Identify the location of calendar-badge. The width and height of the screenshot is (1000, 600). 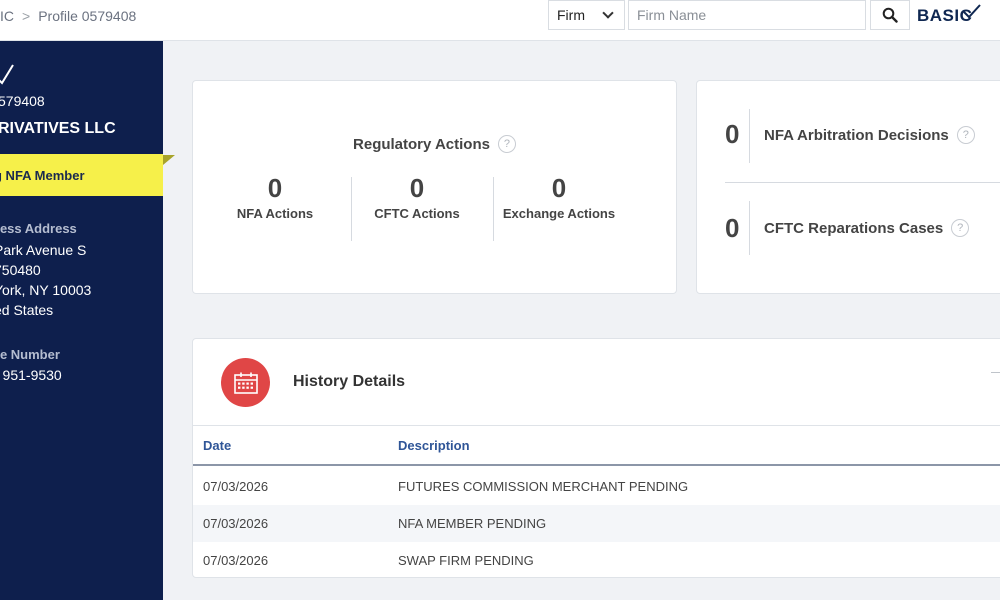
(245, 382).